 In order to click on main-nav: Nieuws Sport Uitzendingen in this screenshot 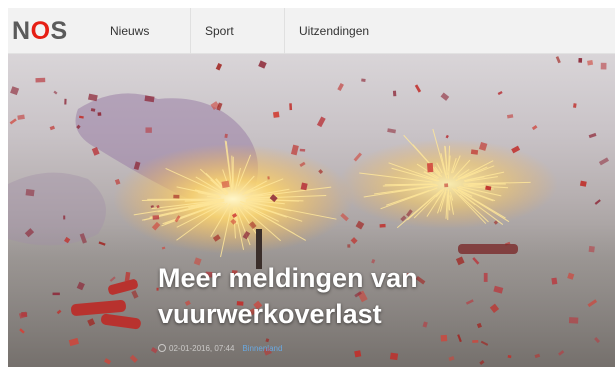, I will do `click(245, 31)`.